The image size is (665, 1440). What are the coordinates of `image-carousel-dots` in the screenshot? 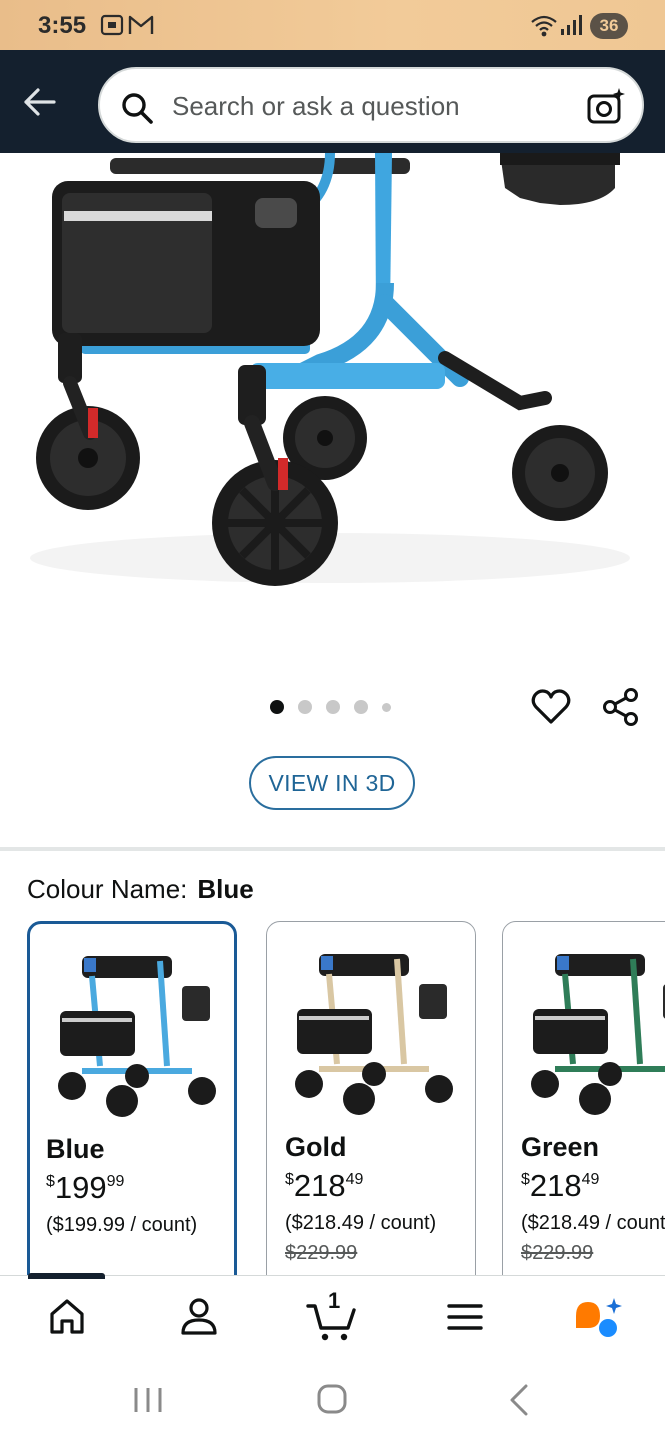 It's located at (330, 707).